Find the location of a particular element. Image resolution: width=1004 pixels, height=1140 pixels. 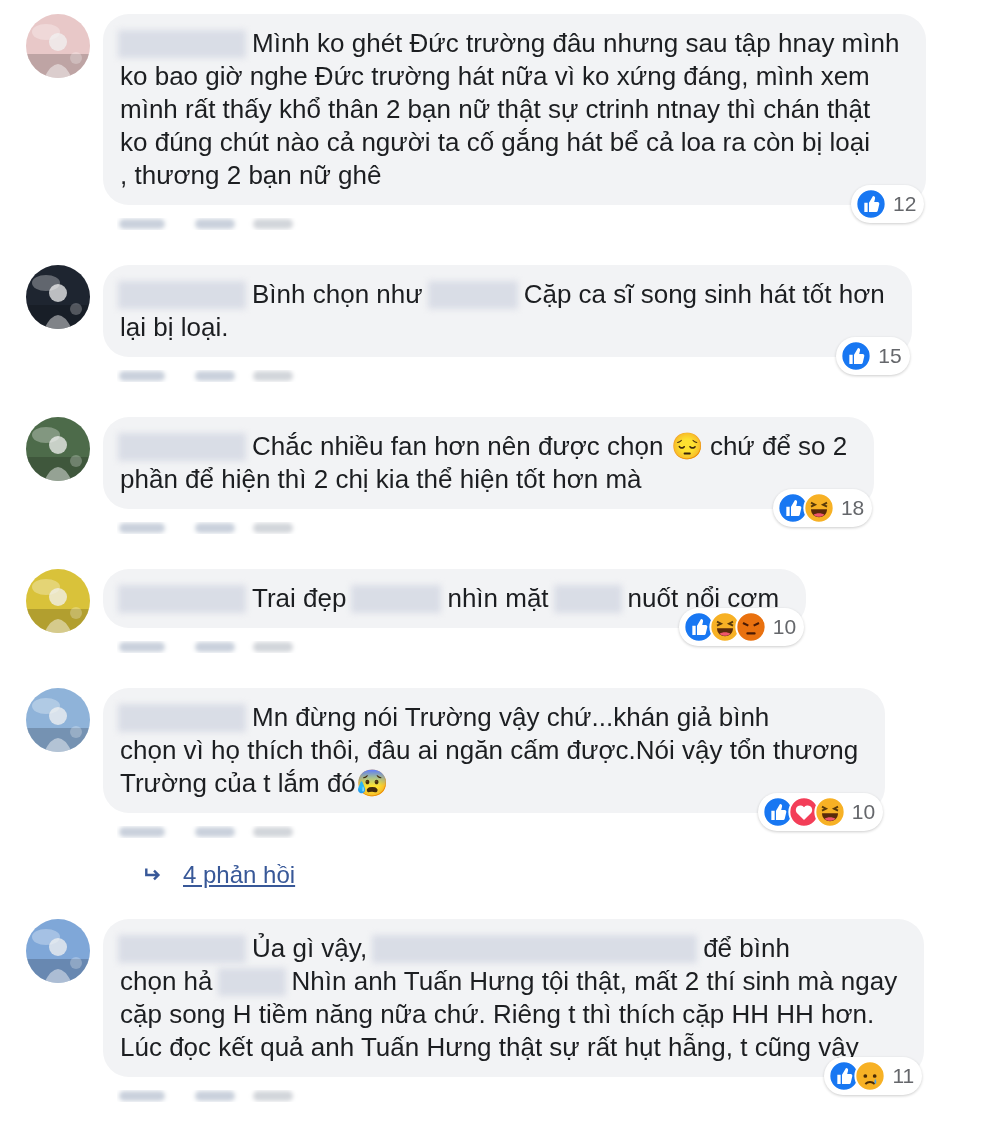

comment-text: Cặp ca sĩ song sinh hát tốt hơn is located at coordinates (704, 294).